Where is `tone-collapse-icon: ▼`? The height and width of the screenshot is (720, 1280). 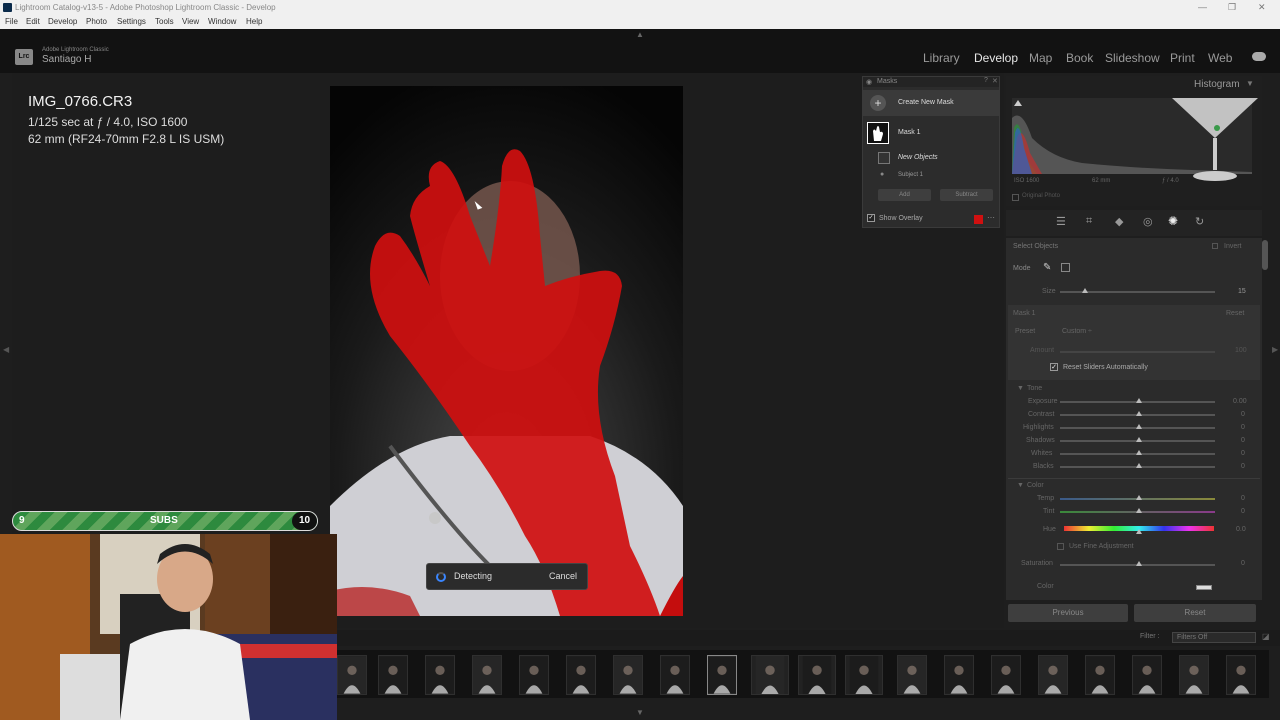 tone-collapse-icon: ▼ is located at coordinates (1020, 388).